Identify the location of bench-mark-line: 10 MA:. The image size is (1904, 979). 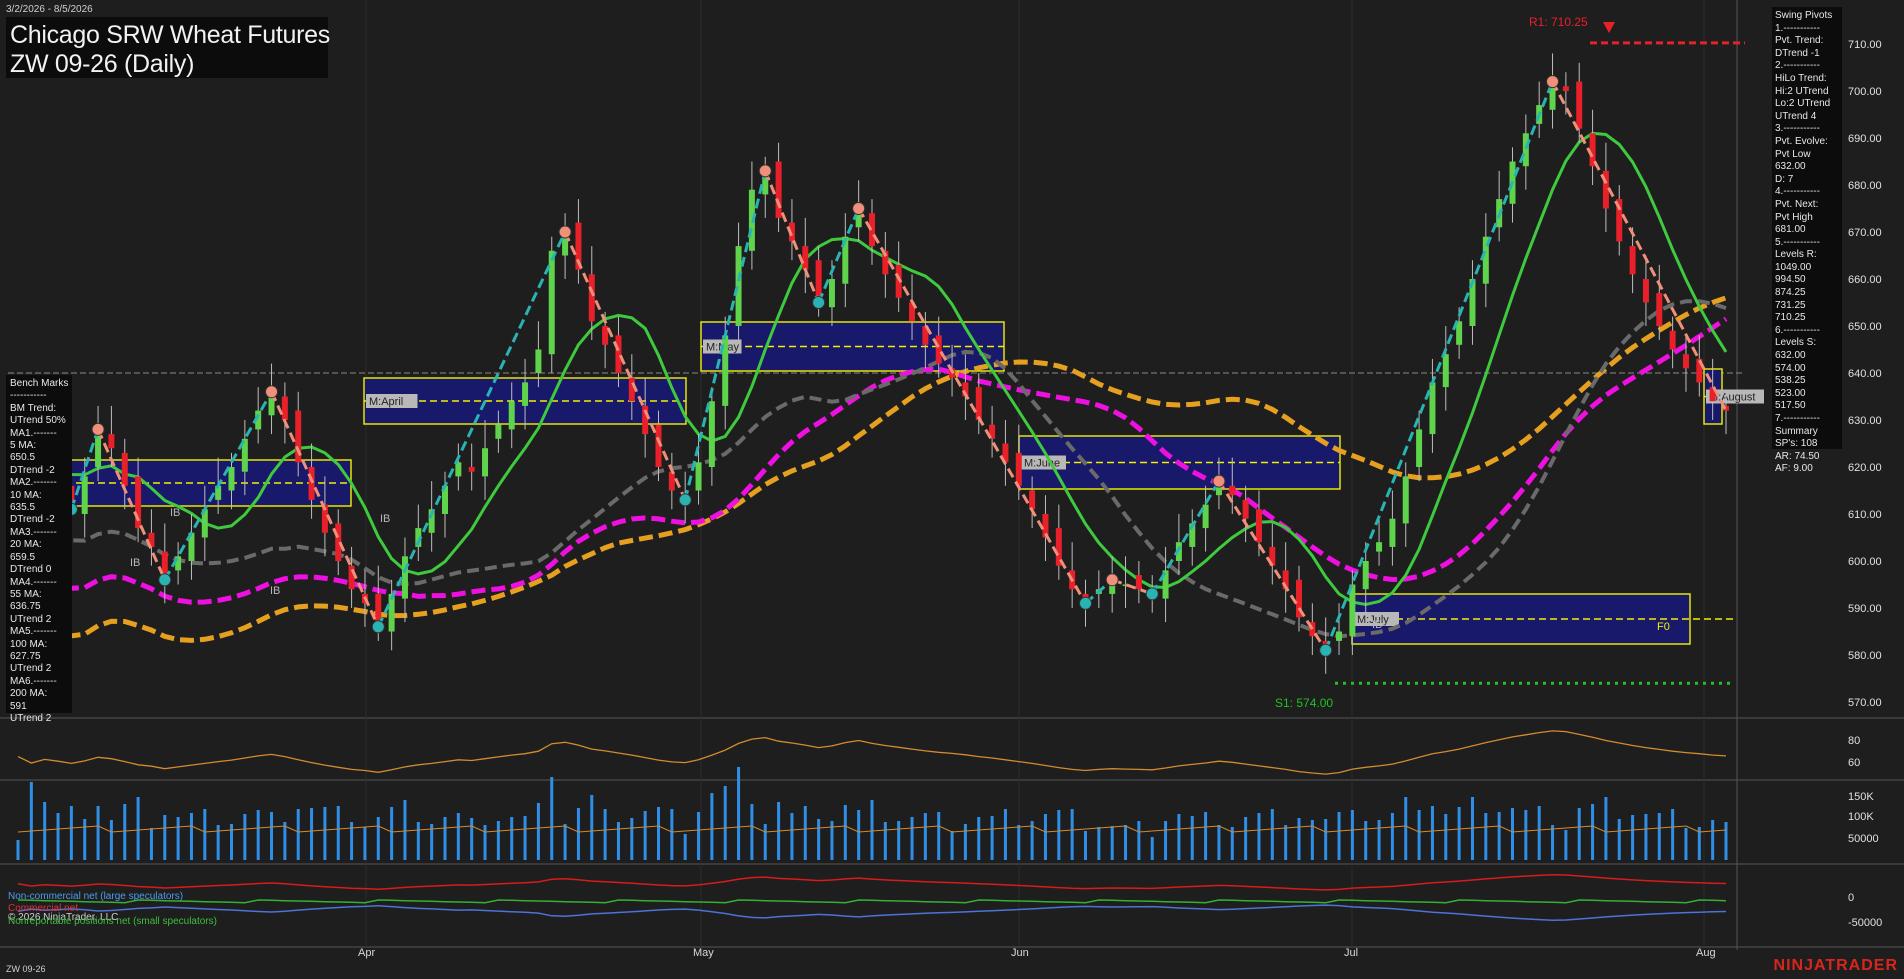
(26, 495).